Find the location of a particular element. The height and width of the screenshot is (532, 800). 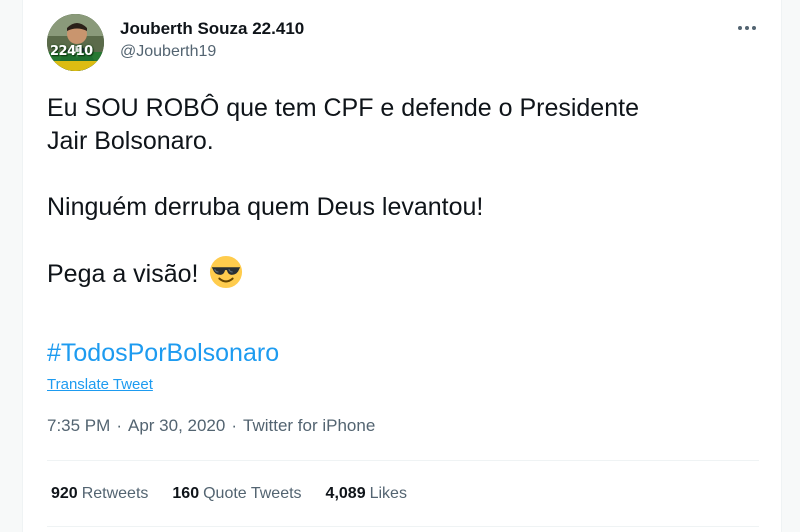

tweet-text-line-4: Pega a visão! is located at coordinates (123, 273).